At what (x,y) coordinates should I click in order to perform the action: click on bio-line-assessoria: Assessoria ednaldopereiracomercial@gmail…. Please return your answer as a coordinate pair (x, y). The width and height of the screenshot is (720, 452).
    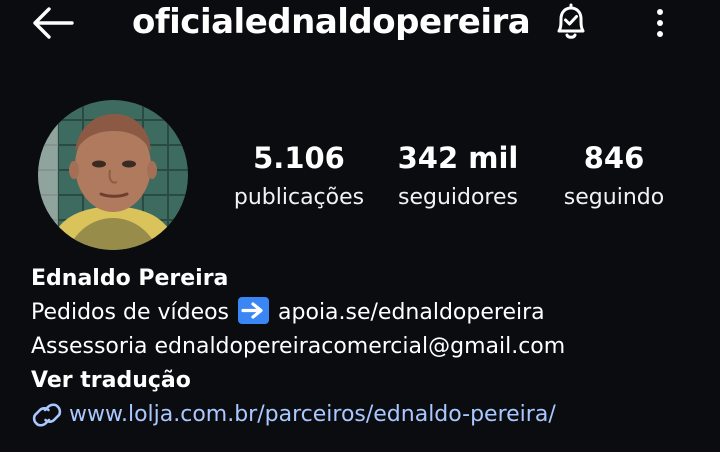
    Looking at the image, I should click on (298, 346).